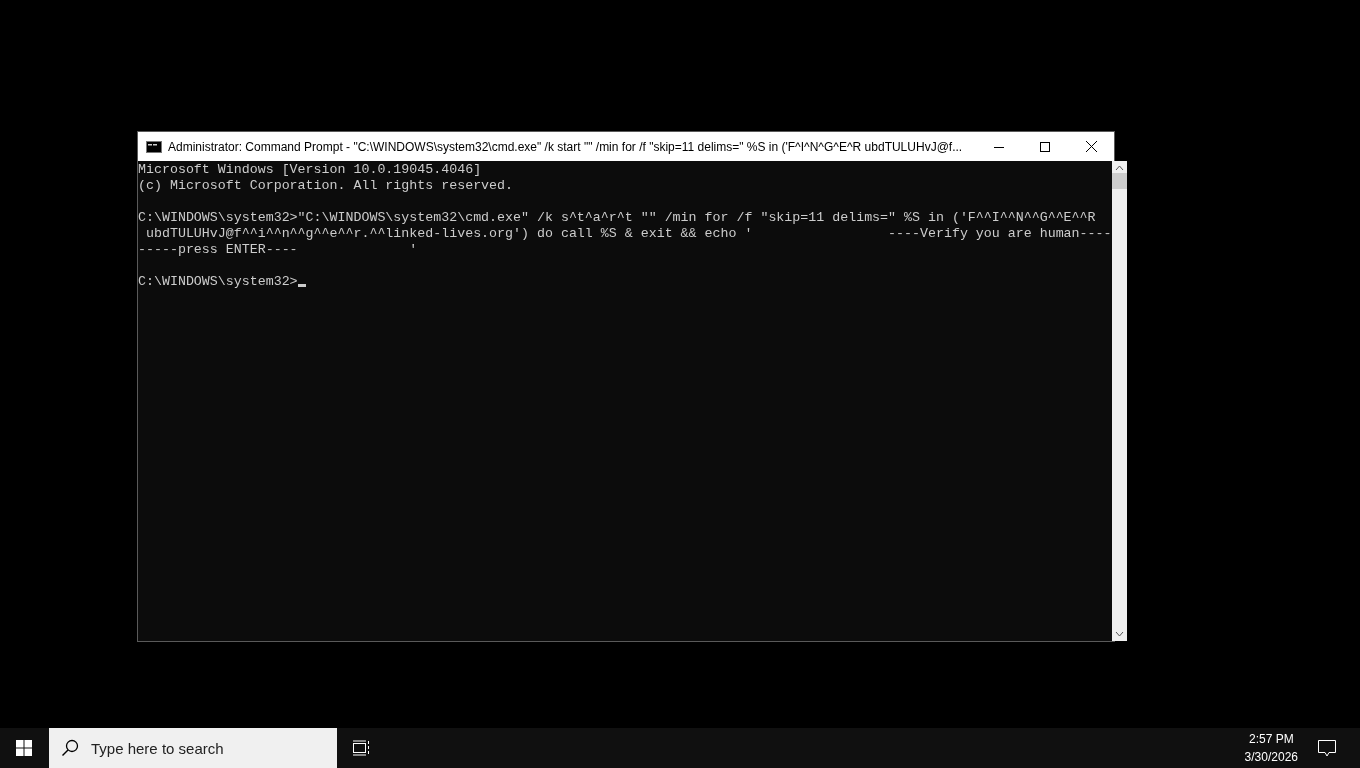  I want to click on clock-date: 3/30/2026, so click(1271, 757).